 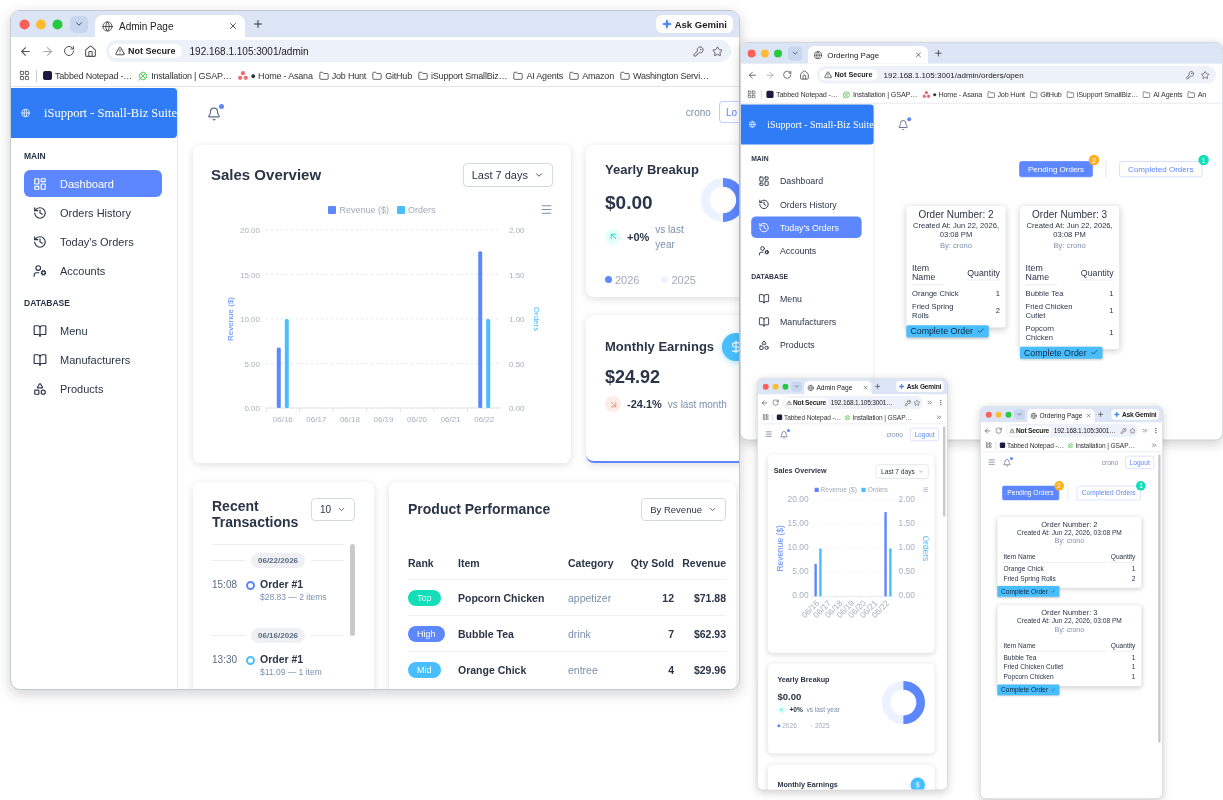 What do you see at coordinates (145, 51) in the screenshot?
I see `security-chip: Not Secure` at bounding box center [145, 51].